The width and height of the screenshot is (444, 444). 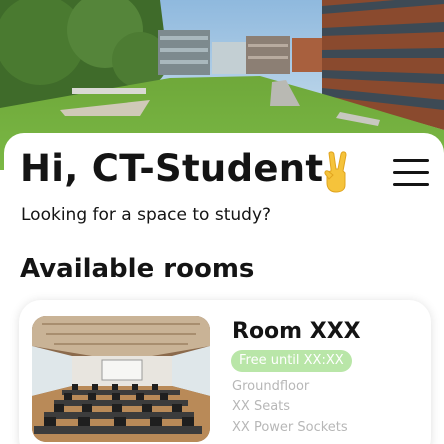 What do you see at coordinates (137, 269) in the screenshot?
I see `section-title-available-rooms: Available rooms` at bounding box center [137, 269].